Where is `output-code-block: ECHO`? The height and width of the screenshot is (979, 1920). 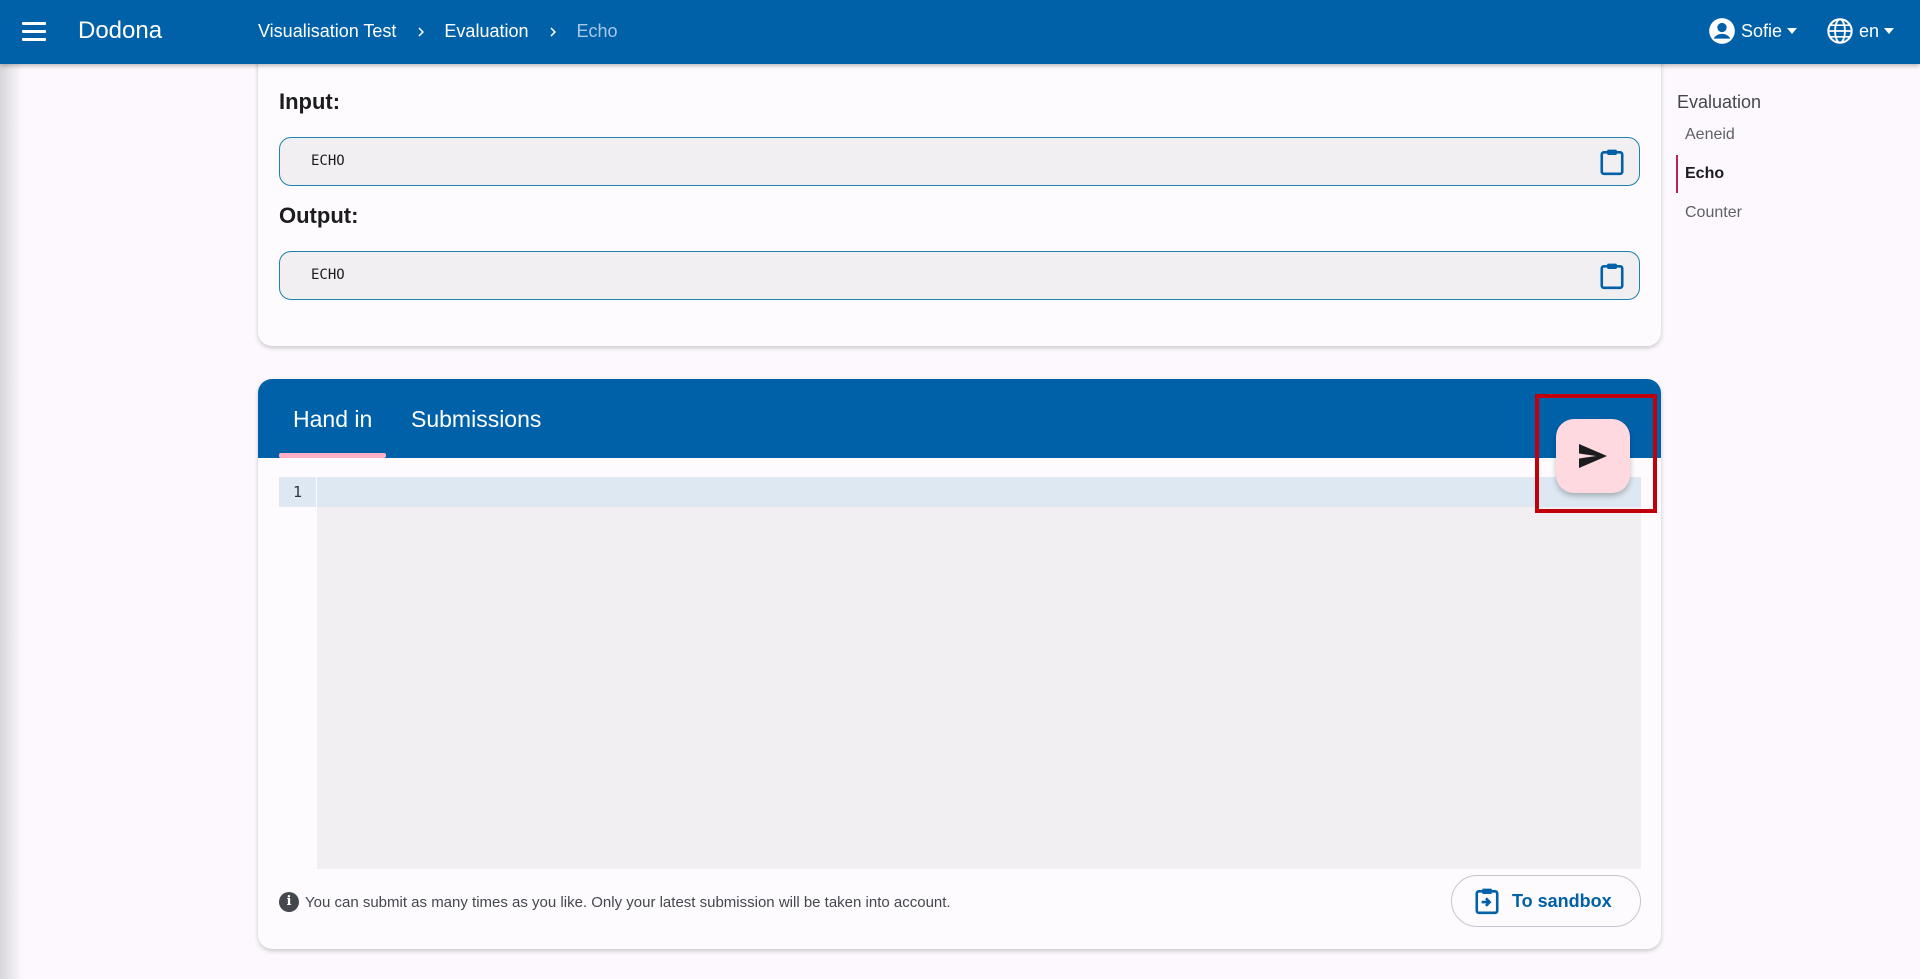
output-code-block: ECHO is located at coordinates (959, 275).